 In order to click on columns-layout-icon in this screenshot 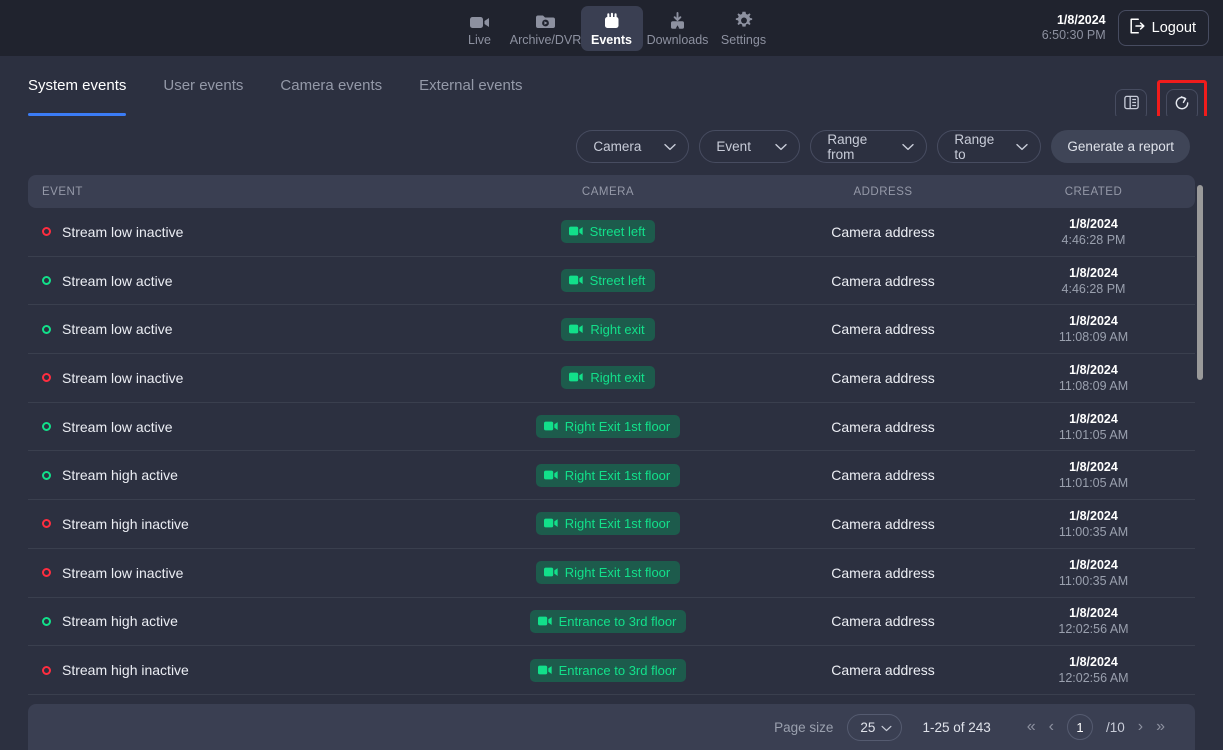, I will do `click(1131, 105)`.